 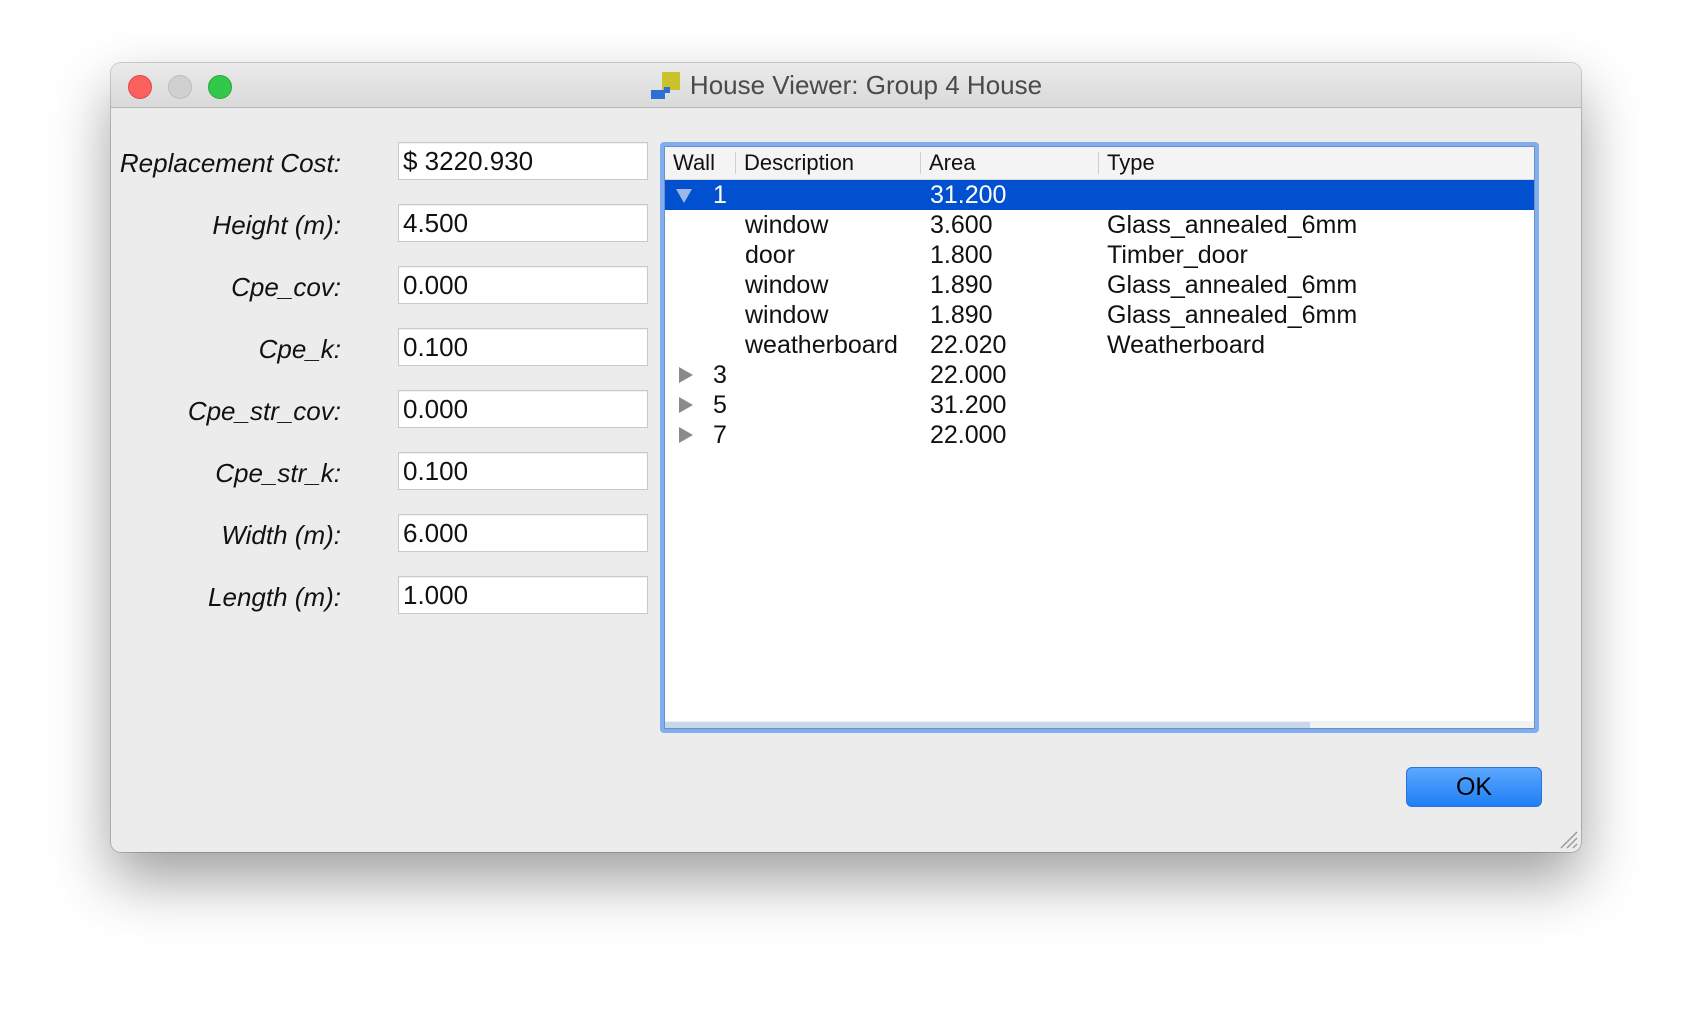 What do you see at coordinates (1099, 435) in the screenshot?
I see `tree-row: 7 22.000` at bounding box center [1099, 435].